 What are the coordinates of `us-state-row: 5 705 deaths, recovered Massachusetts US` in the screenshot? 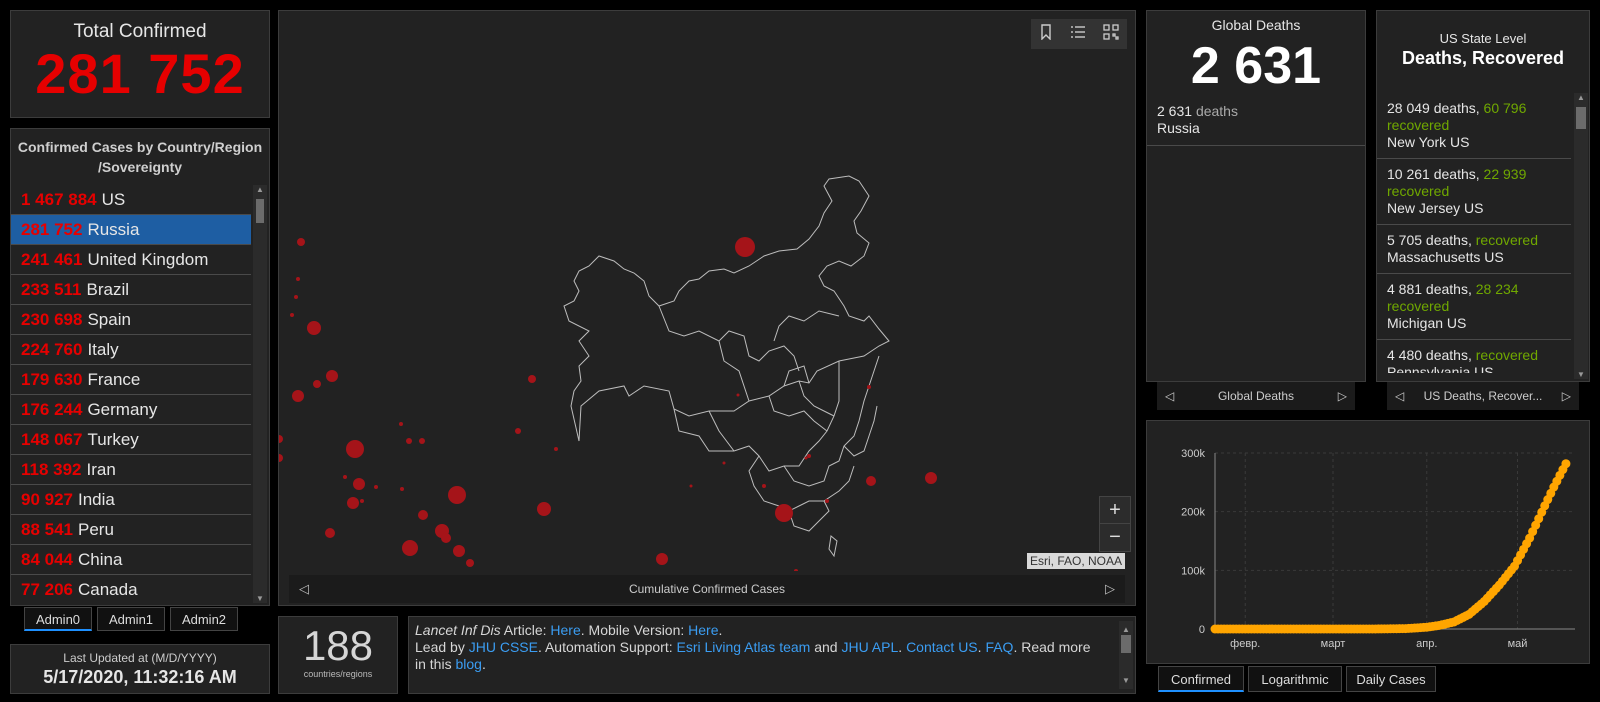 It's located at (1474, 249).